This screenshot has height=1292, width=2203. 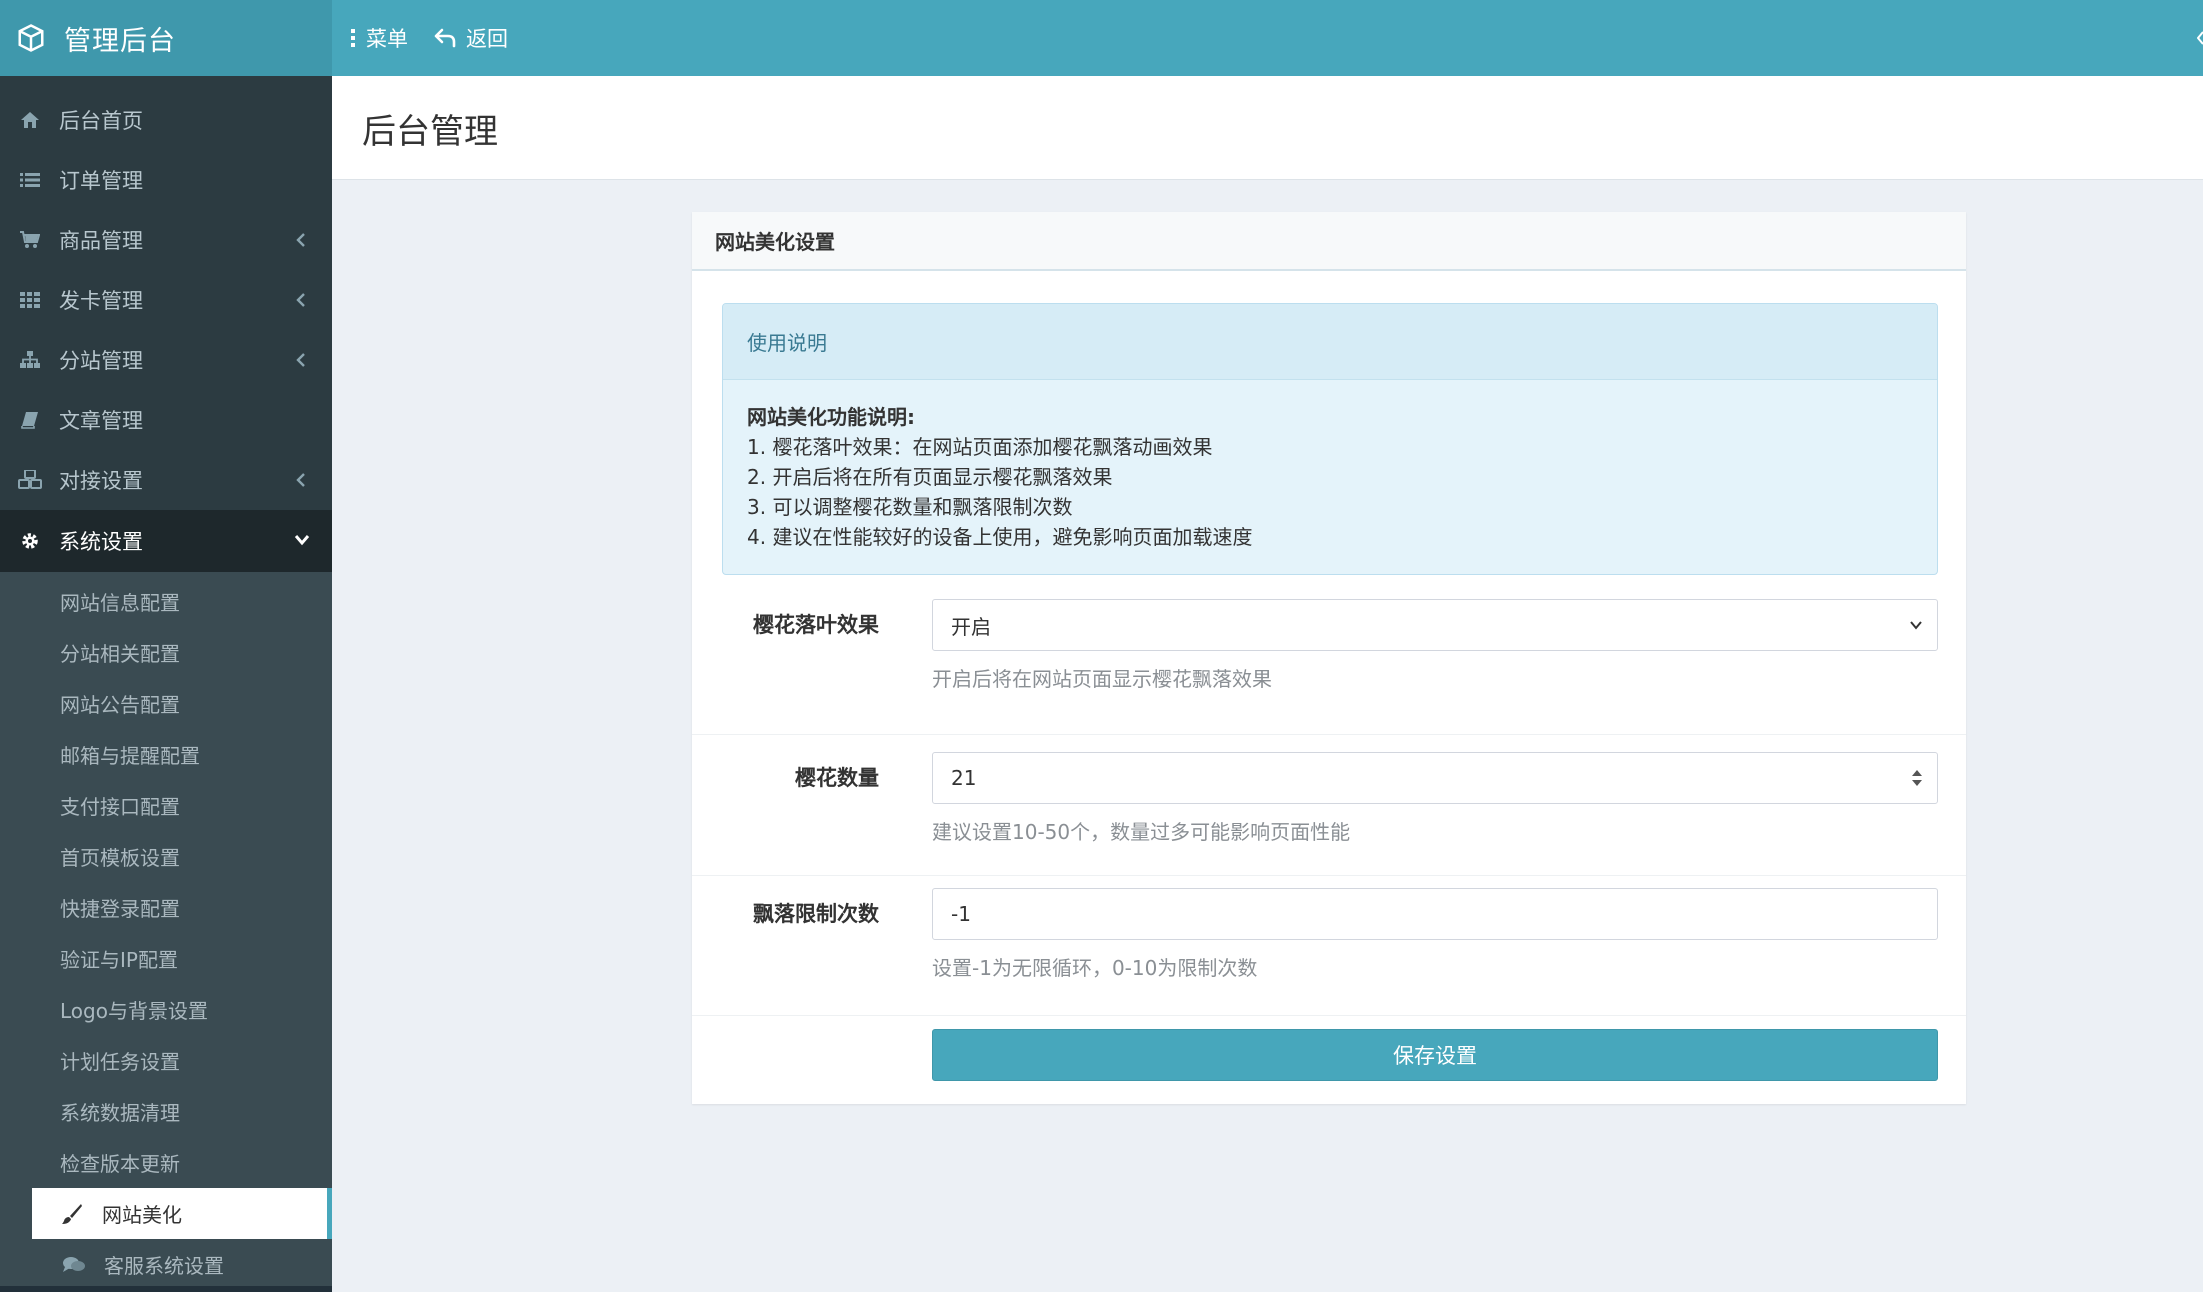 I want to click on sidebar-item-label: 发卡管理, so click(x=101, y=301).